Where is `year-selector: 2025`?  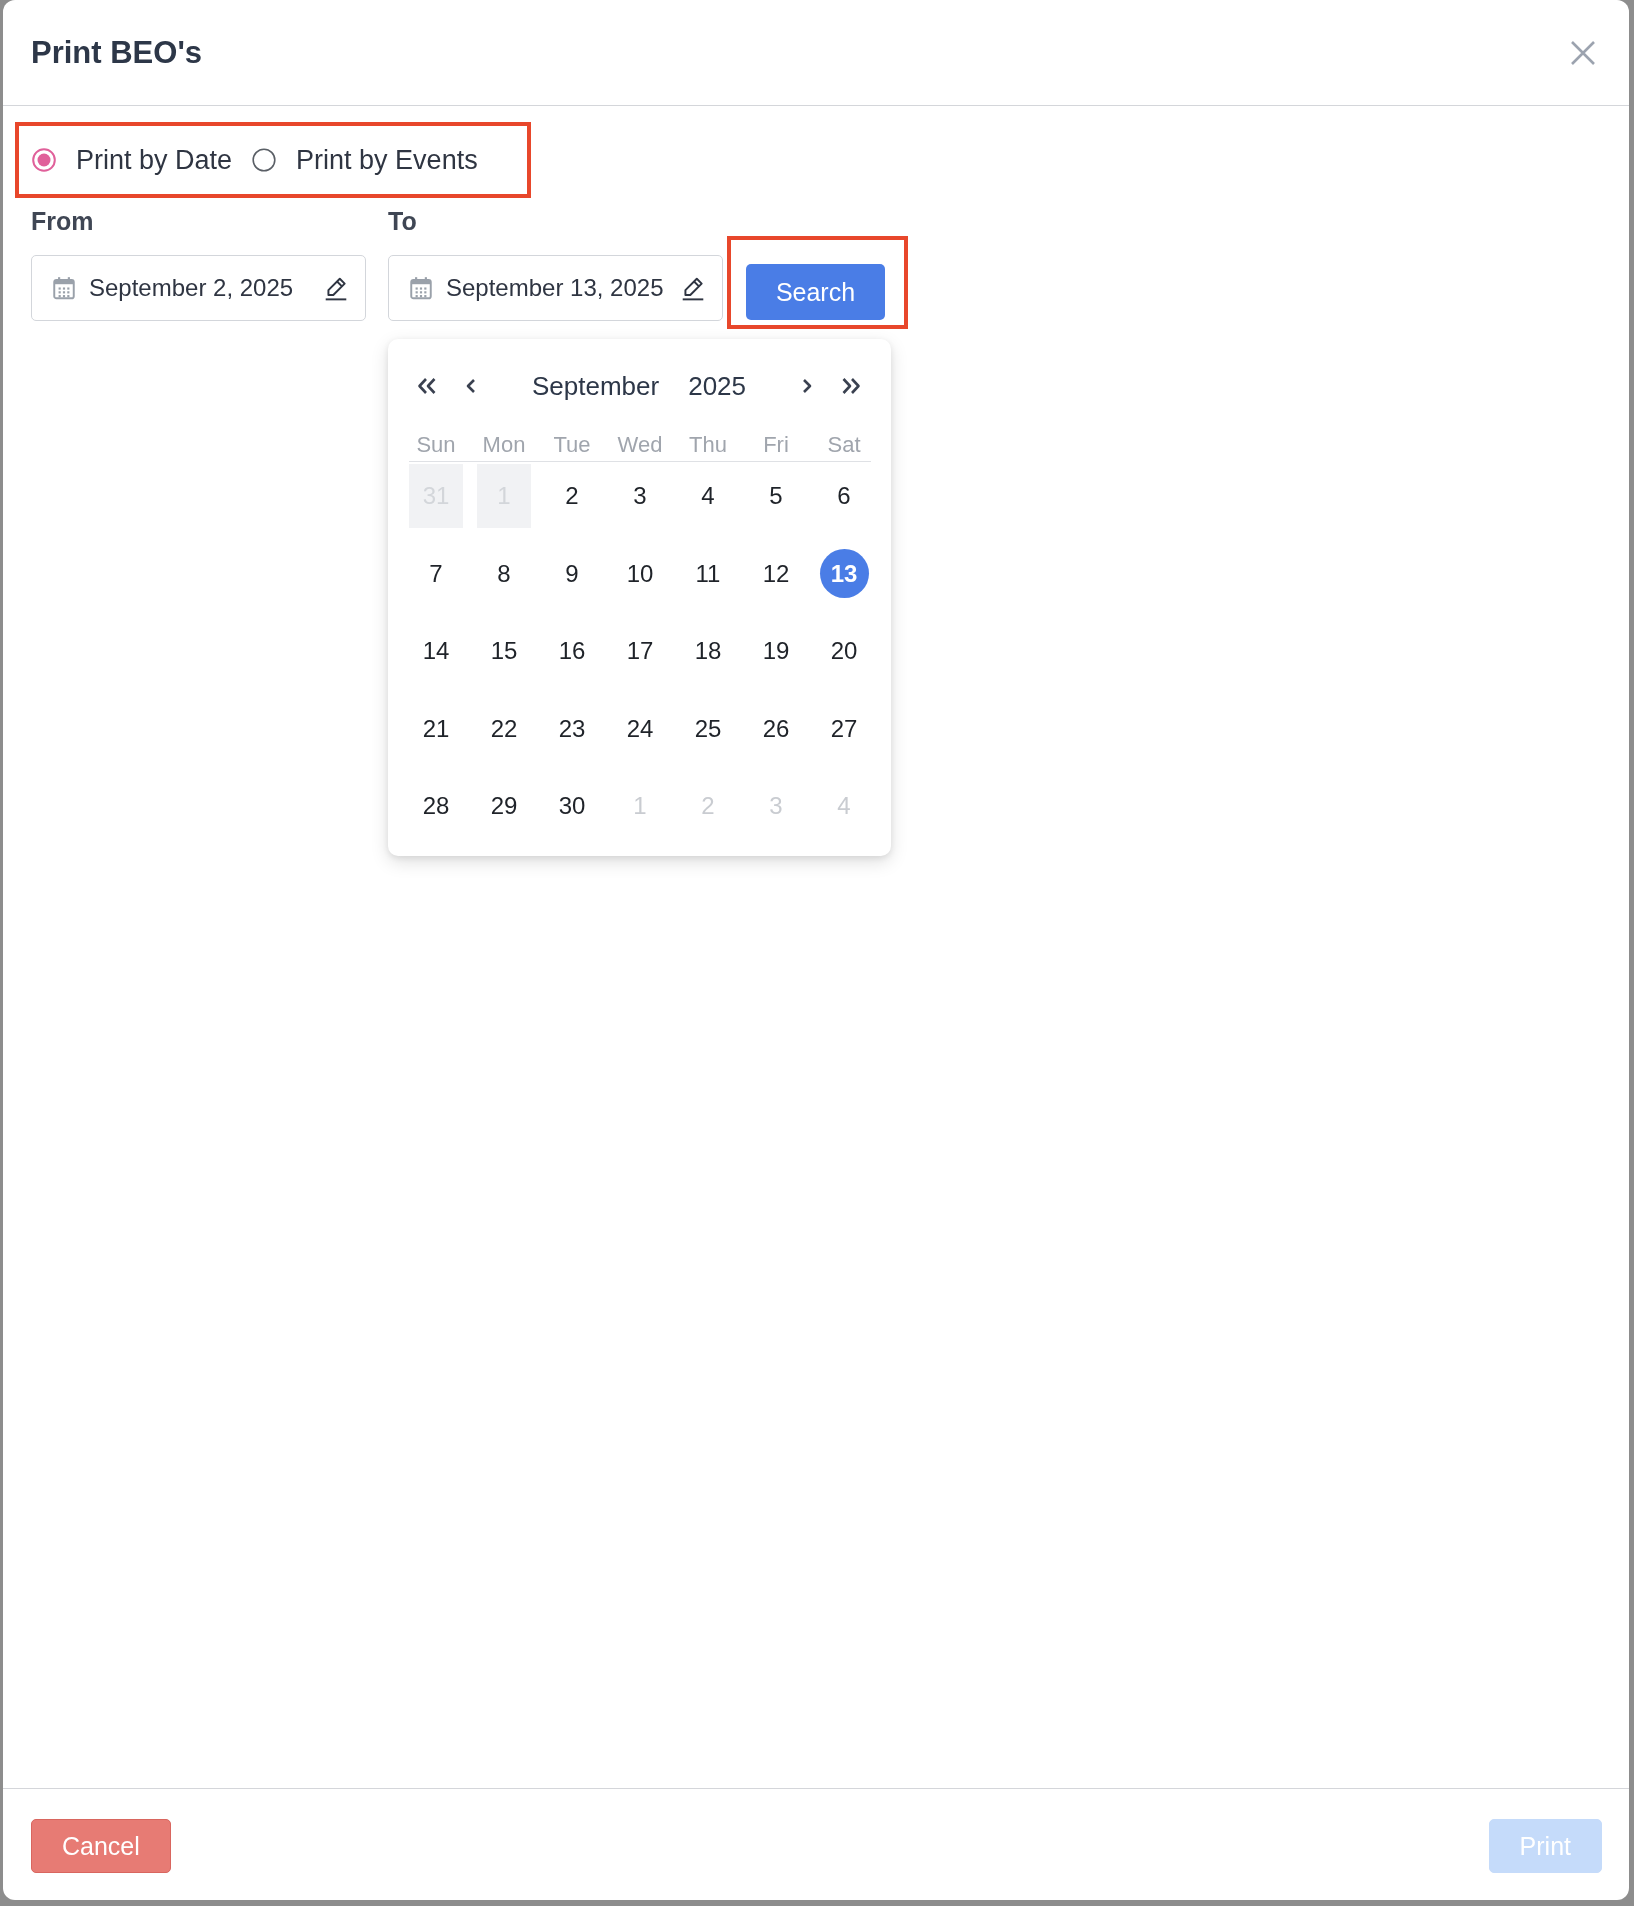 year-selector: 2025 is located at coordinates (717, 386).